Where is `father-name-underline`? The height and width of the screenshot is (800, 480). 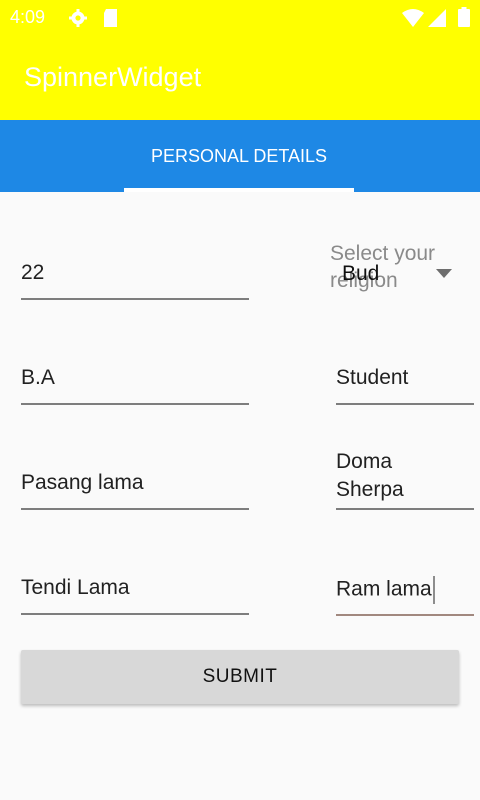
father-name-underline is located at coordinates (135, 614).